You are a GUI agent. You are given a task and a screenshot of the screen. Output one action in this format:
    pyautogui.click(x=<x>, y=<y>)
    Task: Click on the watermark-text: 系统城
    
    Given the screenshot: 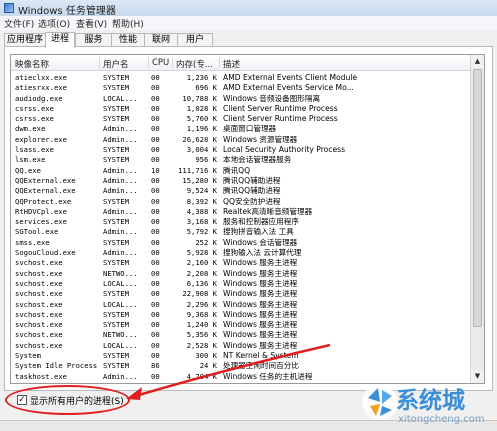 What is the action you would take?
    pyautogui.click(x=430, y=401)
    